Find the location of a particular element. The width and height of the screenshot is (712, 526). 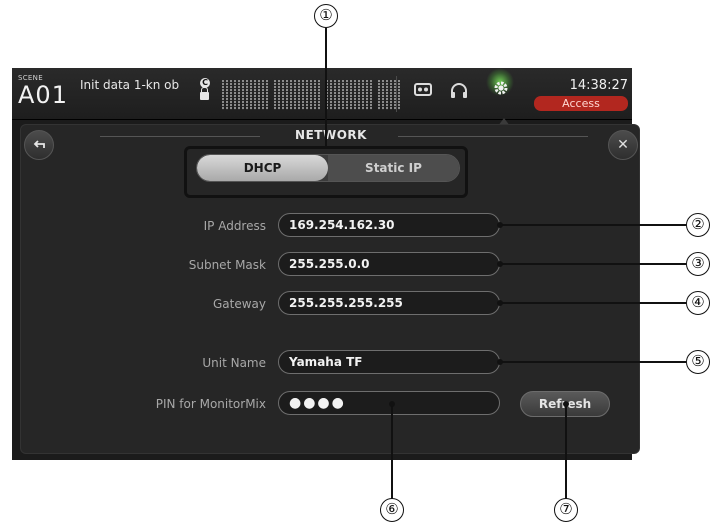

unit-name-field: Yamaha TF is located at coordinates (389, 362).